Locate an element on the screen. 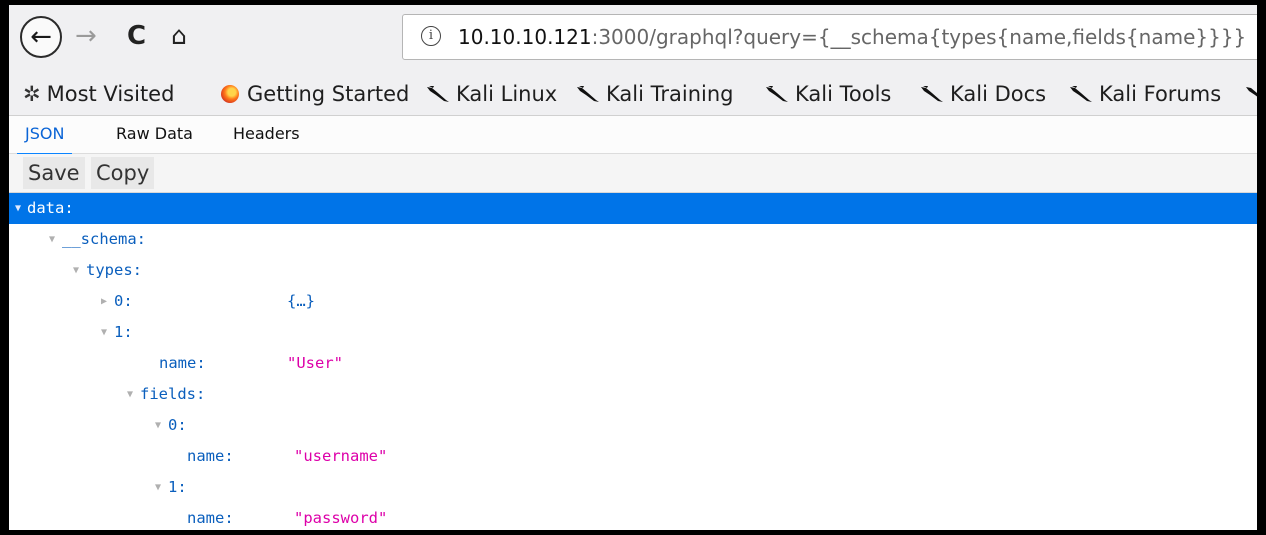  forward-button: → is located at coordinates (86, 36).